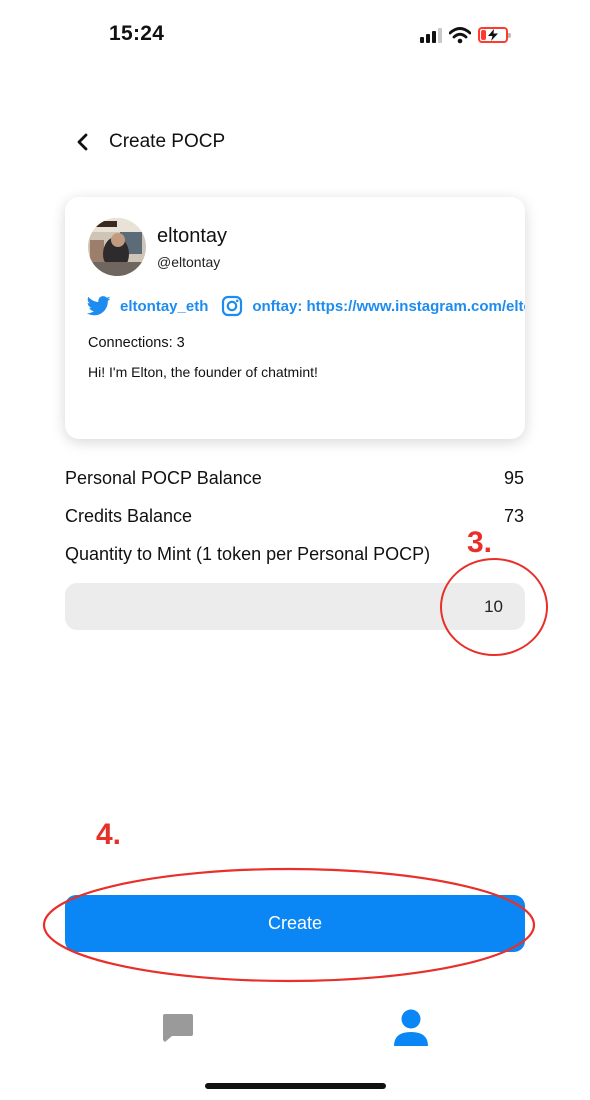 The image size is (590, 1100). I want to click on tab-profile, so click(411, 1028).